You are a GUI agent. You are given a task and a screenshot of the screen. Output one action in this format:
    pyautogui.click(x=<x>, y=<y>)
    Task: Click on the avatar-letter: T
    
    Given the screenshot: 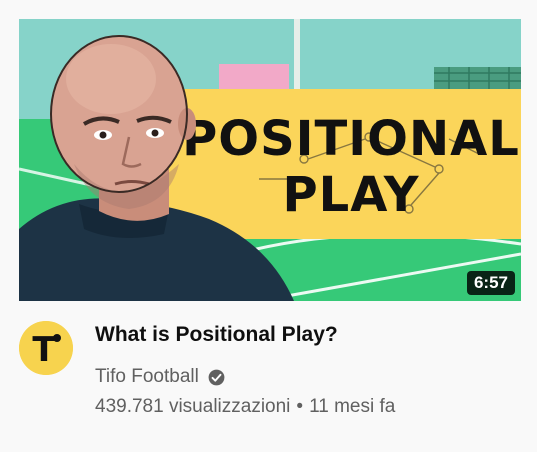 What is the action you would take?
    pyautogui.click(x=44, y=350)
    